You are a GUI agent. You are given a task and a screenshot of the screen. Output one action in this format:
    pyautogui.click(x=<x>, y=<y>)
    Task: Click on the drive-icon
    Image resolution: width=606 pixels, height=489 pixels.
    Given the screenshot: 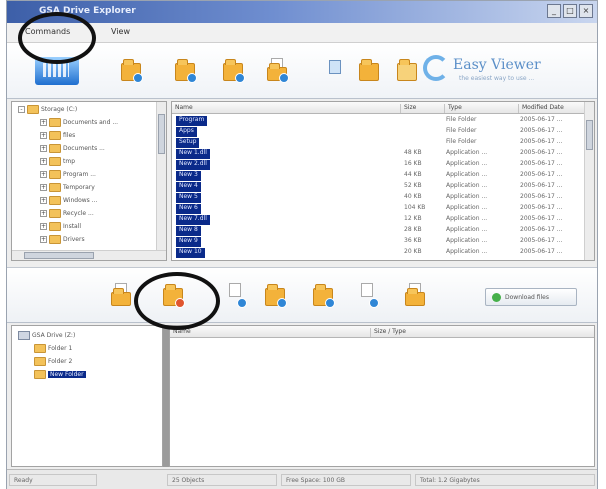 What is the action you would take?
    pyautogui.click(x=24, y=335)
    